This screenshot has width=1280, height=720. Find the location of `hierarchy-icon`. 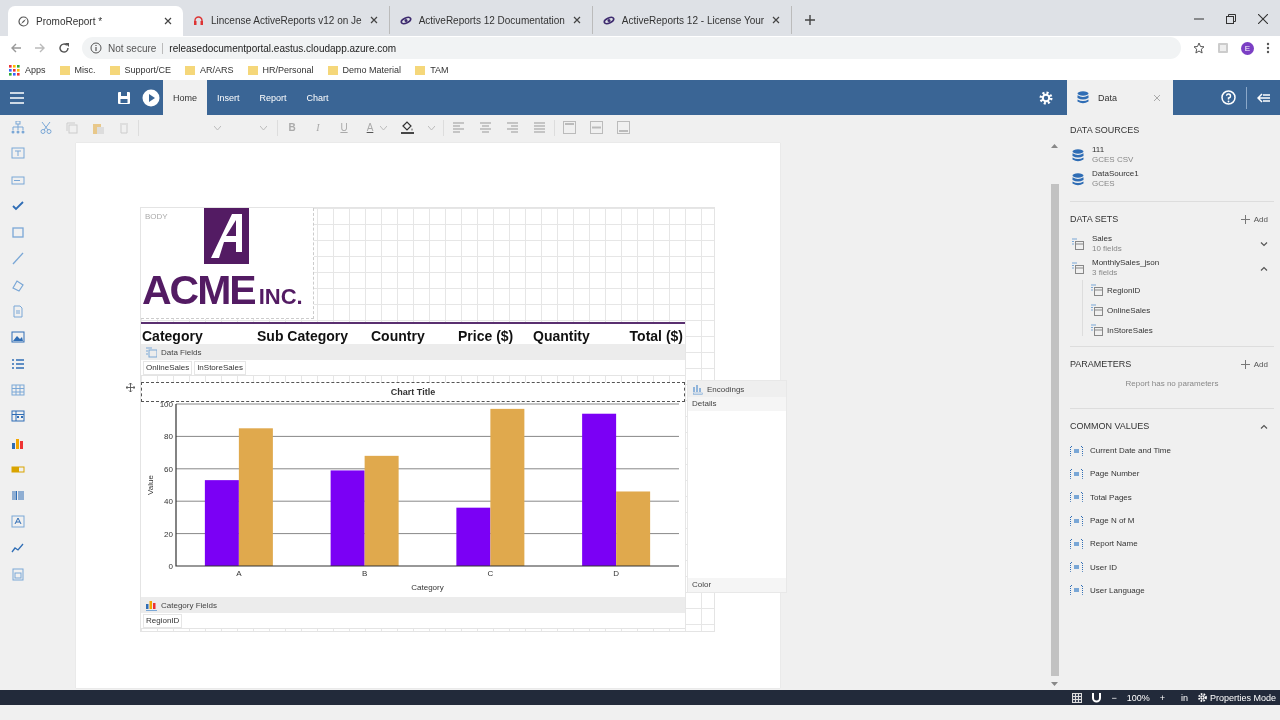

hierarchy-icon is located at coordinates (17, 127).